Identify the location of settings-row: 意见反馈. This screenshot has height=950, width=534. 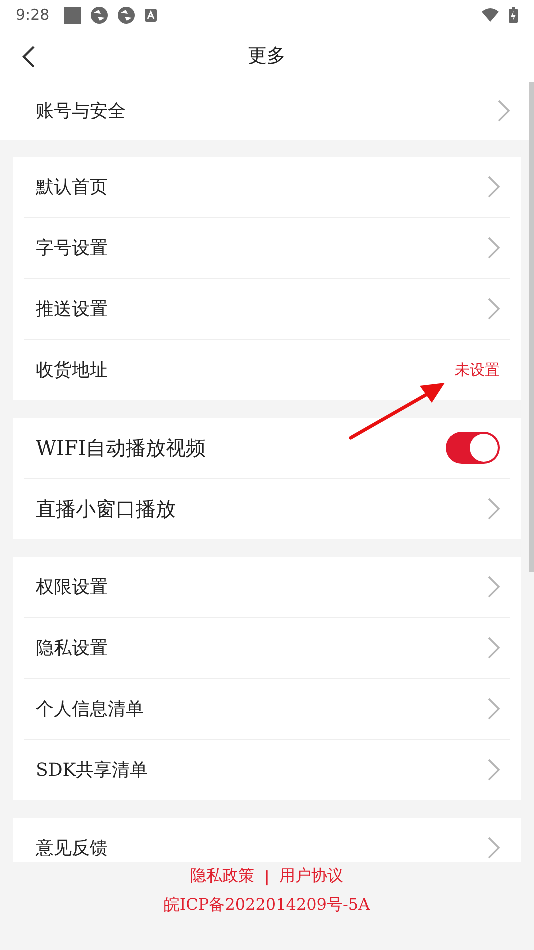
(267, 840).